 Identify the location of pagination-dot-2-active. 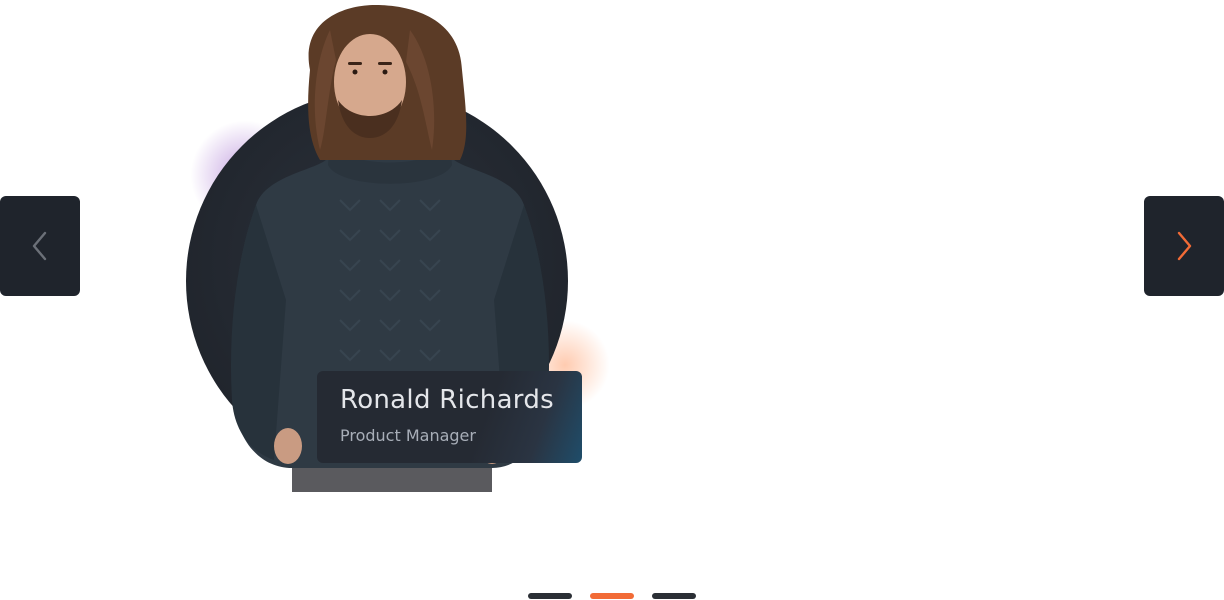
(612, 596).